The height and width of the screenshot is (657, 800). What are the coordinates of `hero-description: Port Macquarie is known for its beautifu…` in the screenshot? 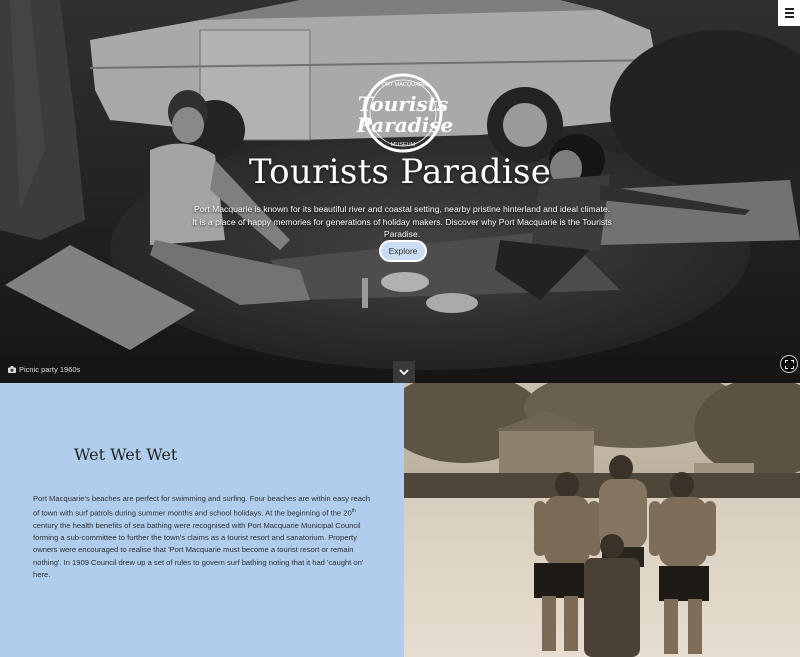 It's located at (402, 221).